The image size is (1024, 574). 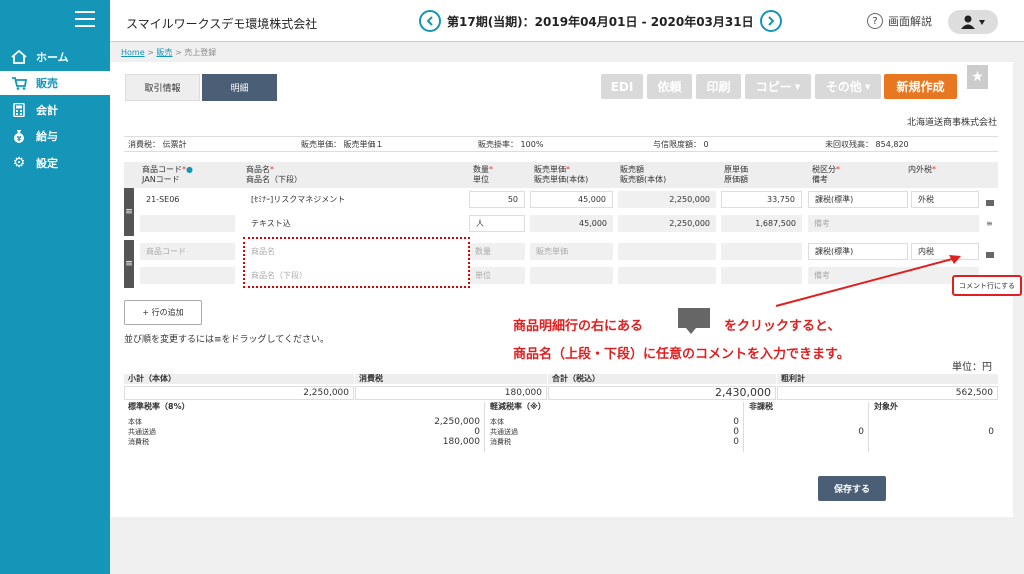 I want to click on sidebar-item-payroll: ¥ 給与, so click(x=55, y=136).